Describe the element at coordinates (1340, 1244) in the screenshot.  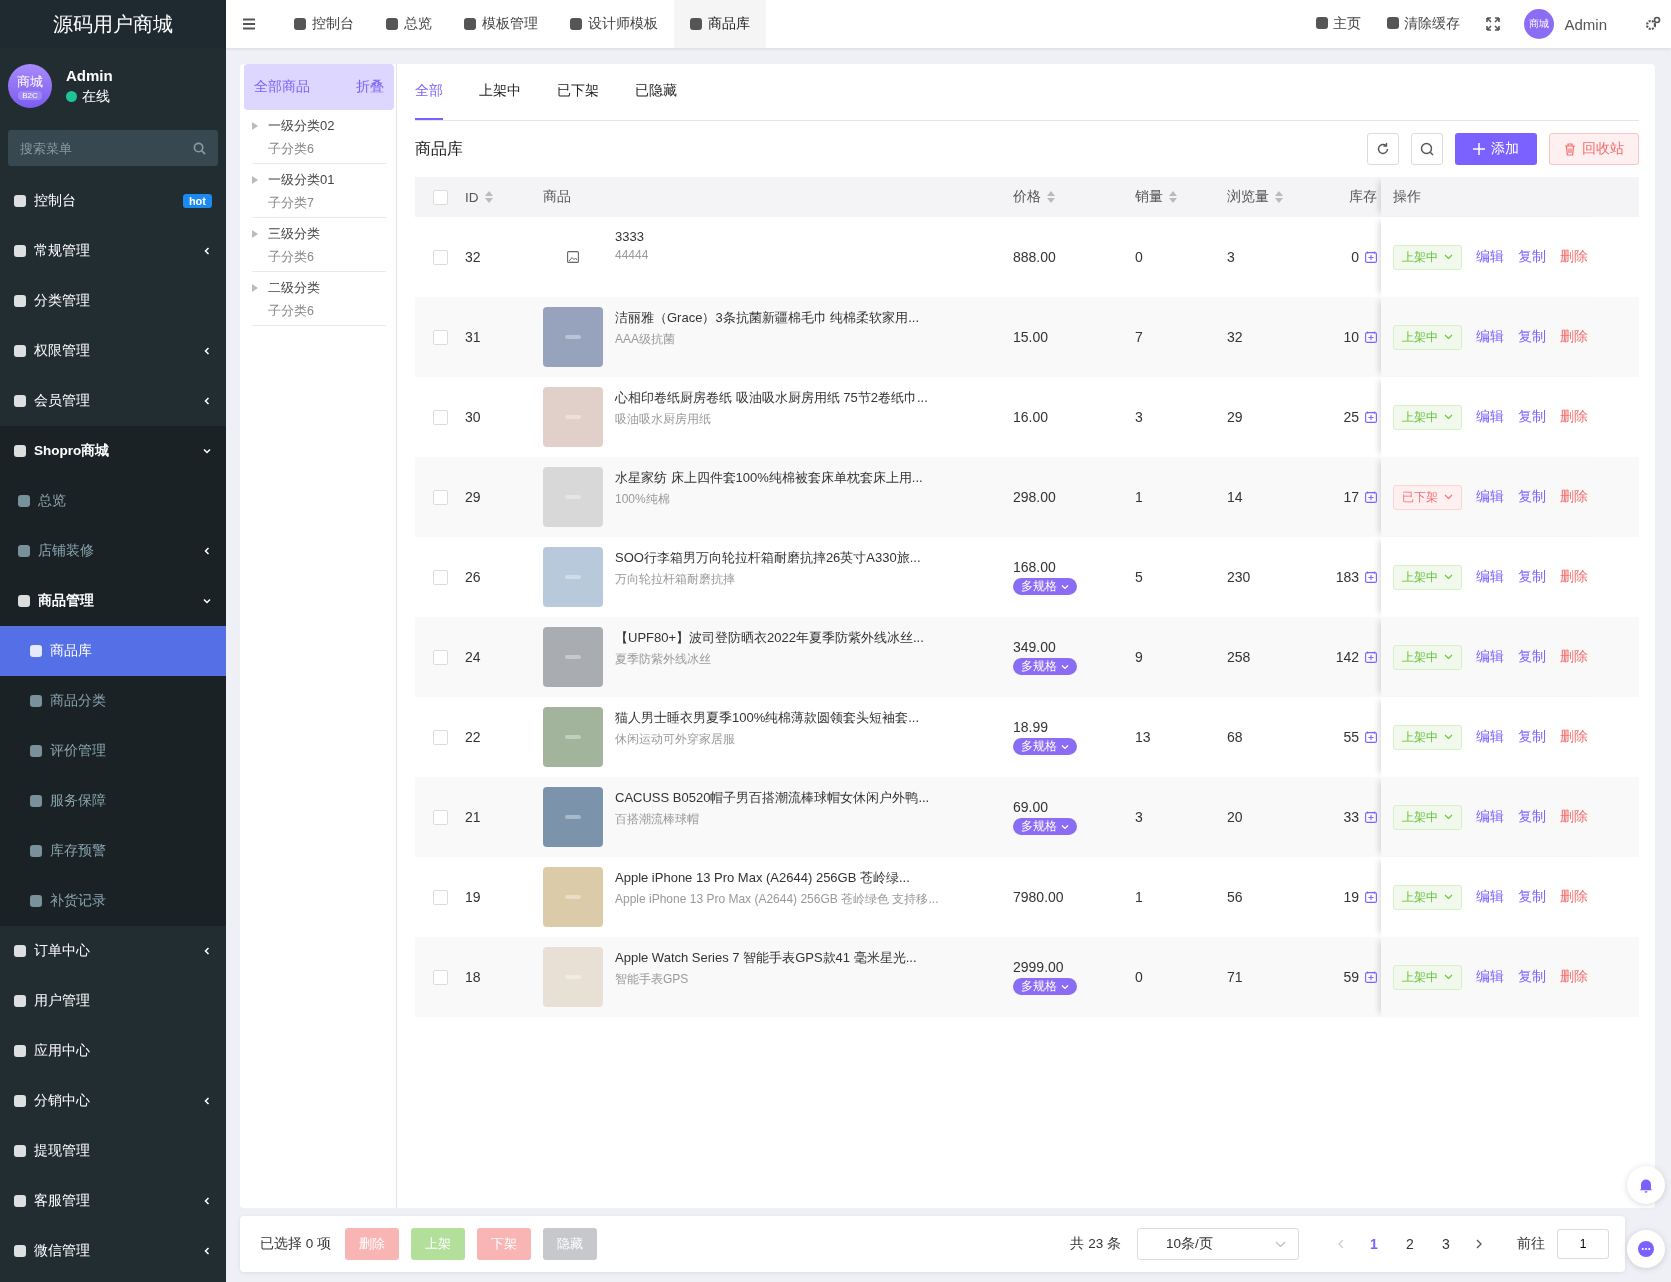
I see `previous-page-icon` at that location.